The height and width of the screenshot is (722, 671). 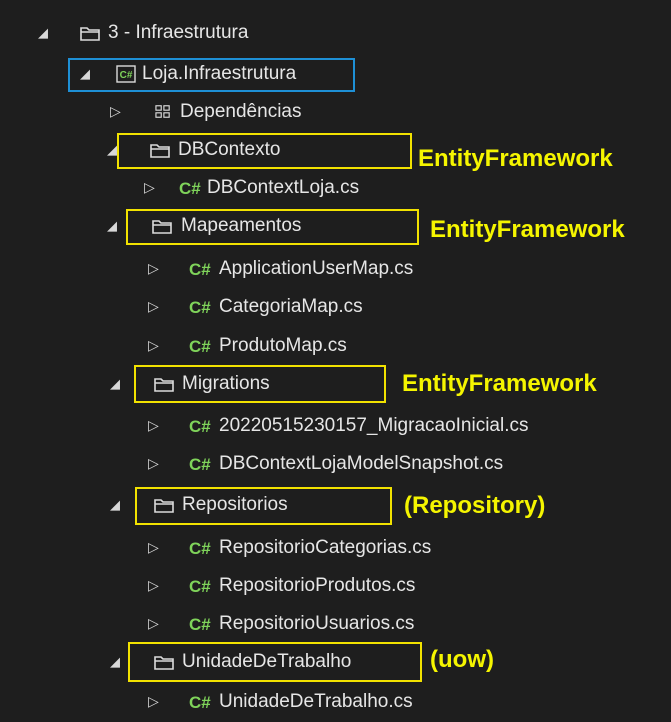 What do you see at coordinates (316, 268) in the screenshot?
I see `tree-node-label: ApplicationUserMap.cs` at bounding box center [316, 268].